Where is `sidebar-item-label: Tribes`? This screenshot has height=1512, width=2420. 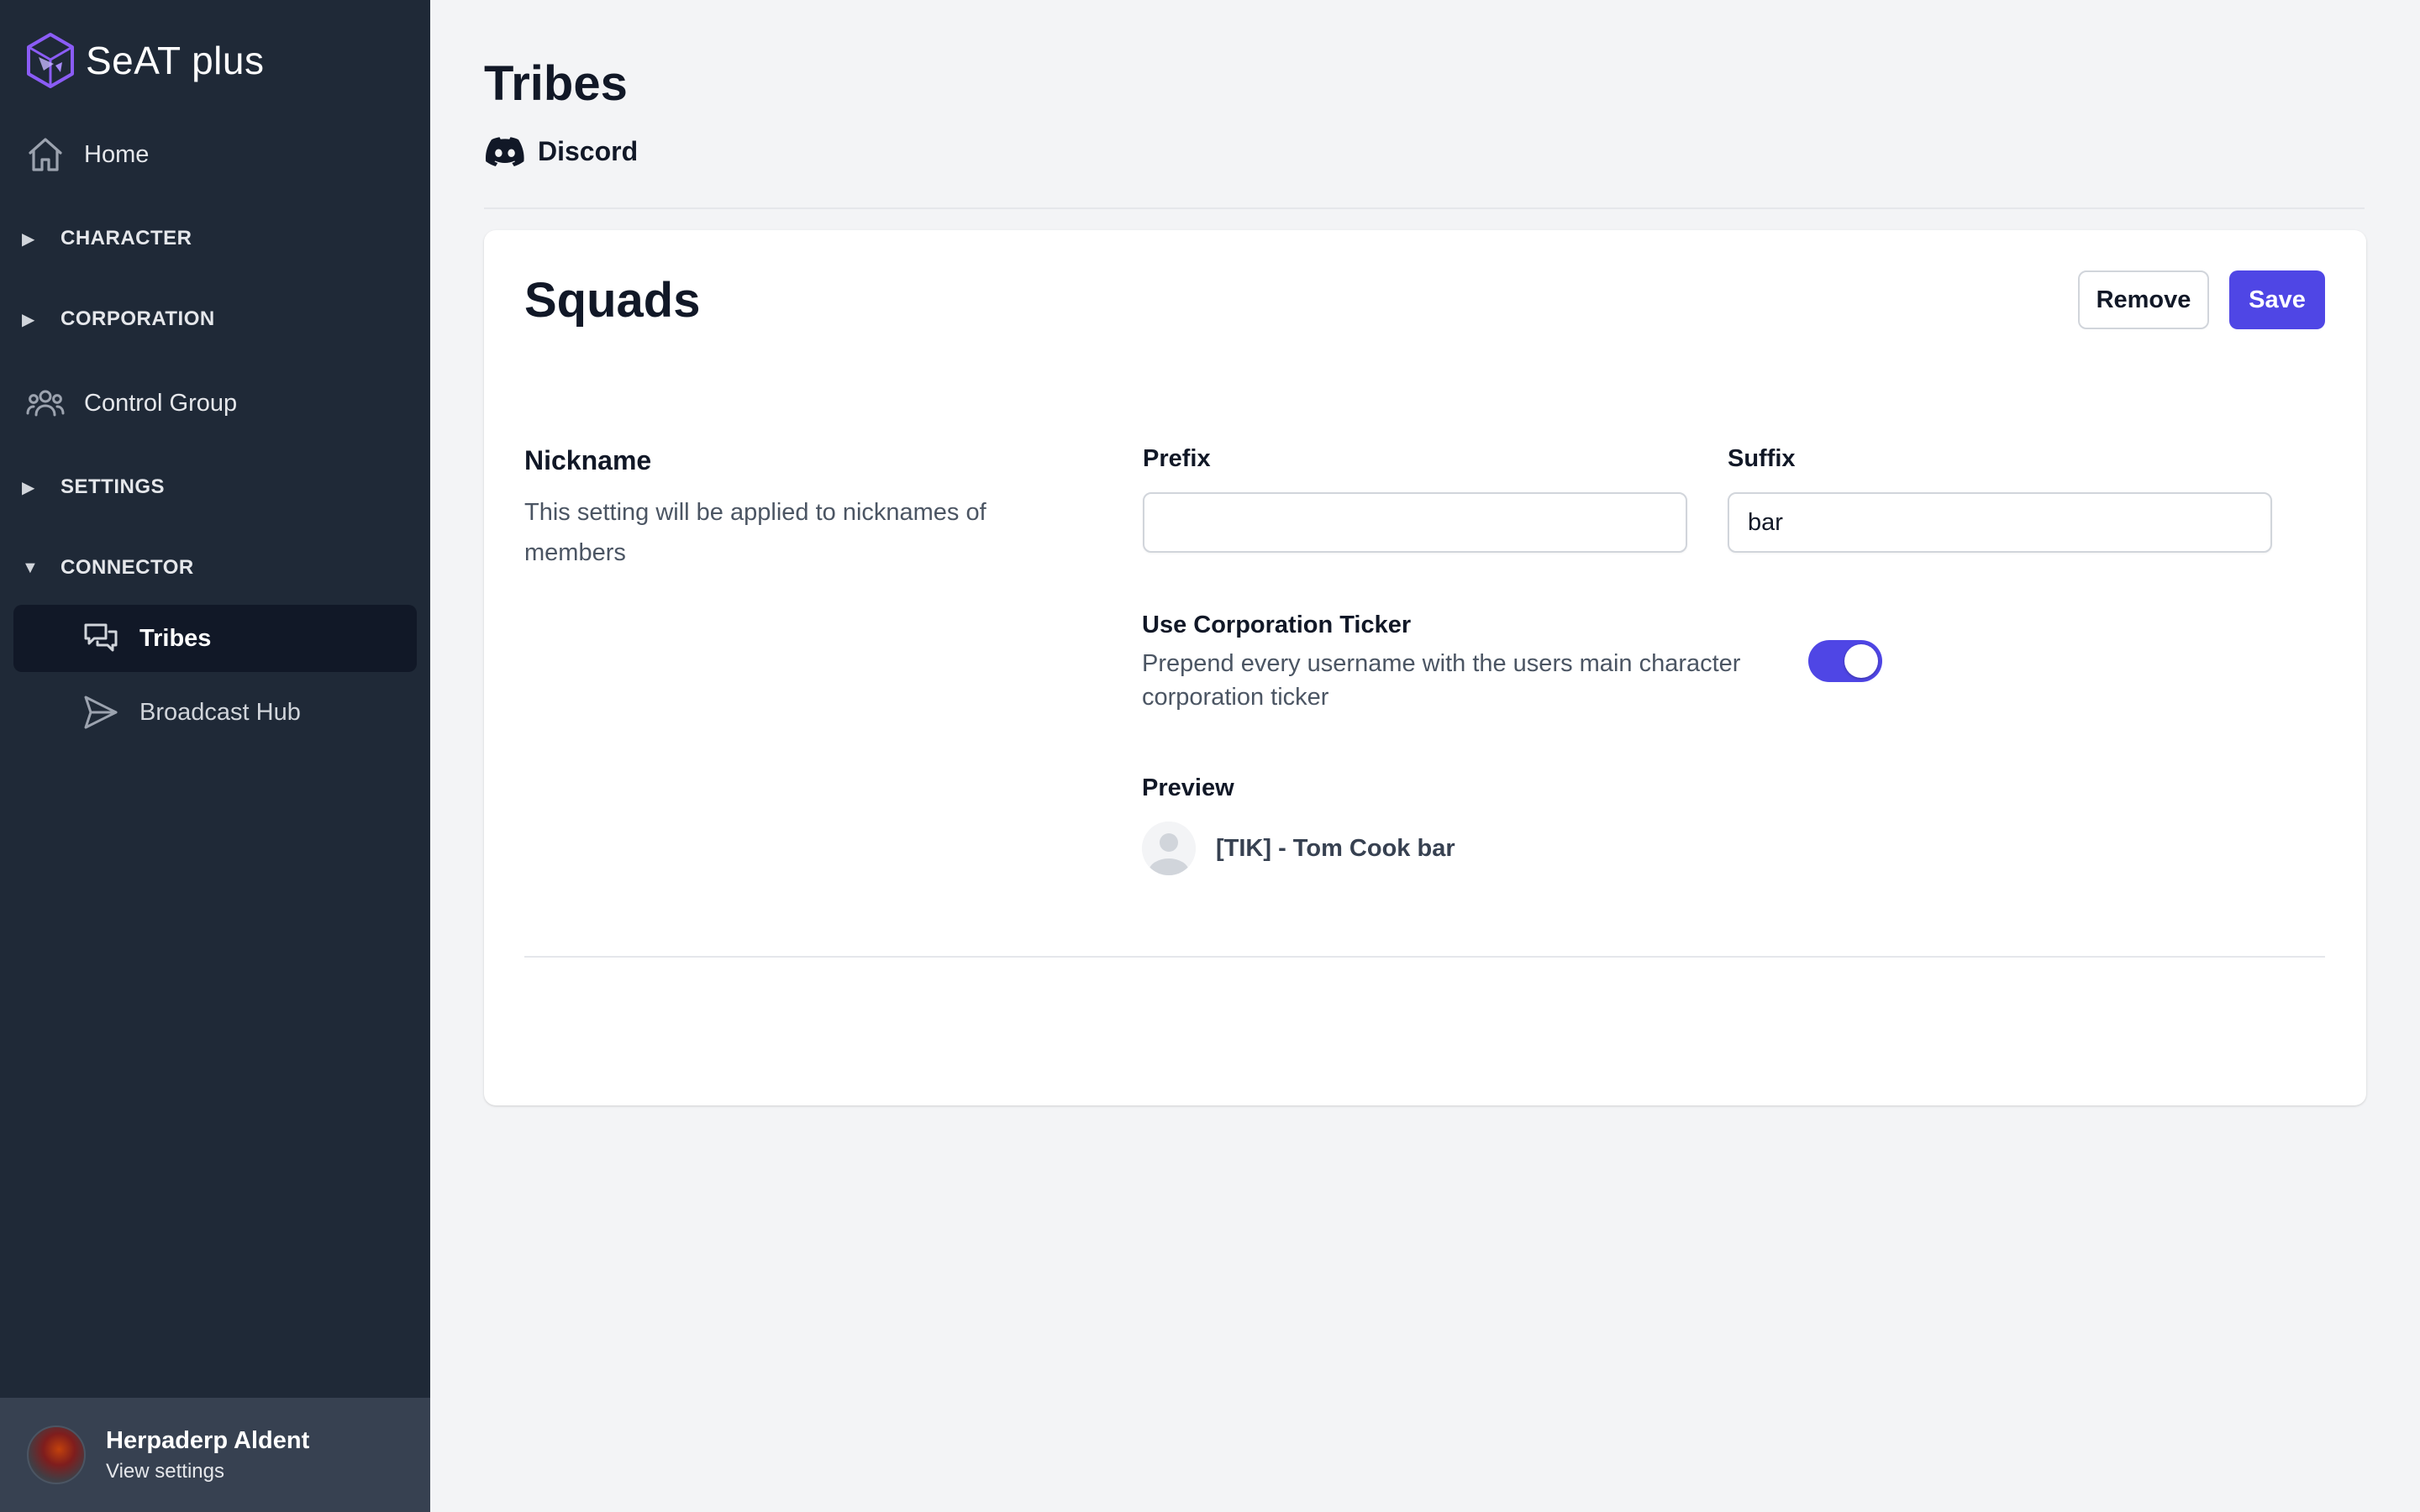
sidebar-item-label: Tribes is located at coordinates (176, 638).